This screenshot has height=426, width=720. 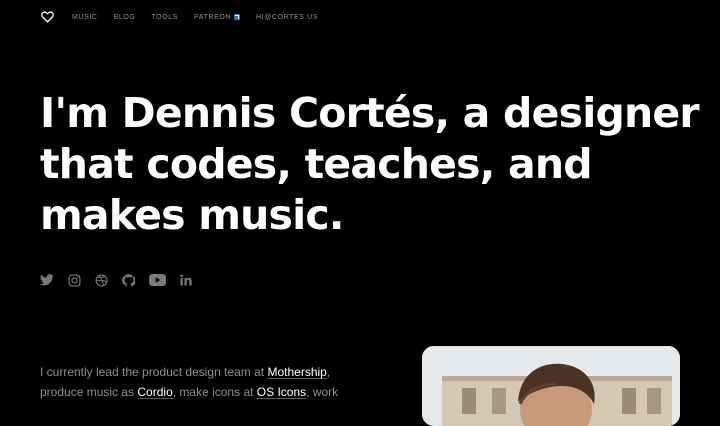 I want to click on github-icon, so click(x=128, y=279).